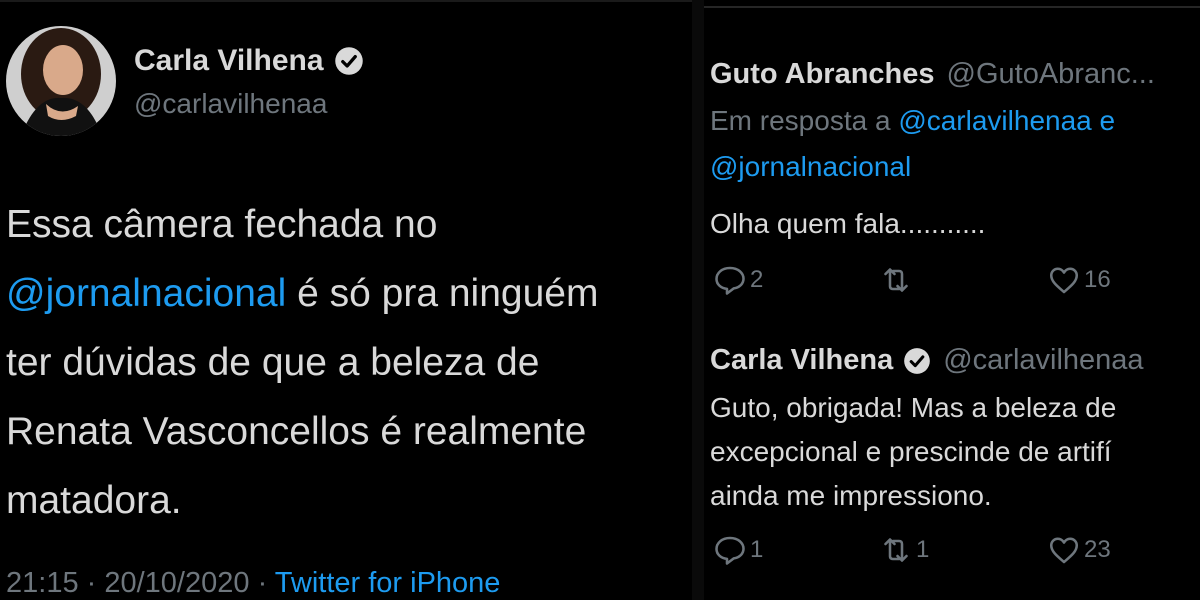 The width and height of the screenshot is (1200, 600). I want to click on retweet-count: 1, so click(923, 549).